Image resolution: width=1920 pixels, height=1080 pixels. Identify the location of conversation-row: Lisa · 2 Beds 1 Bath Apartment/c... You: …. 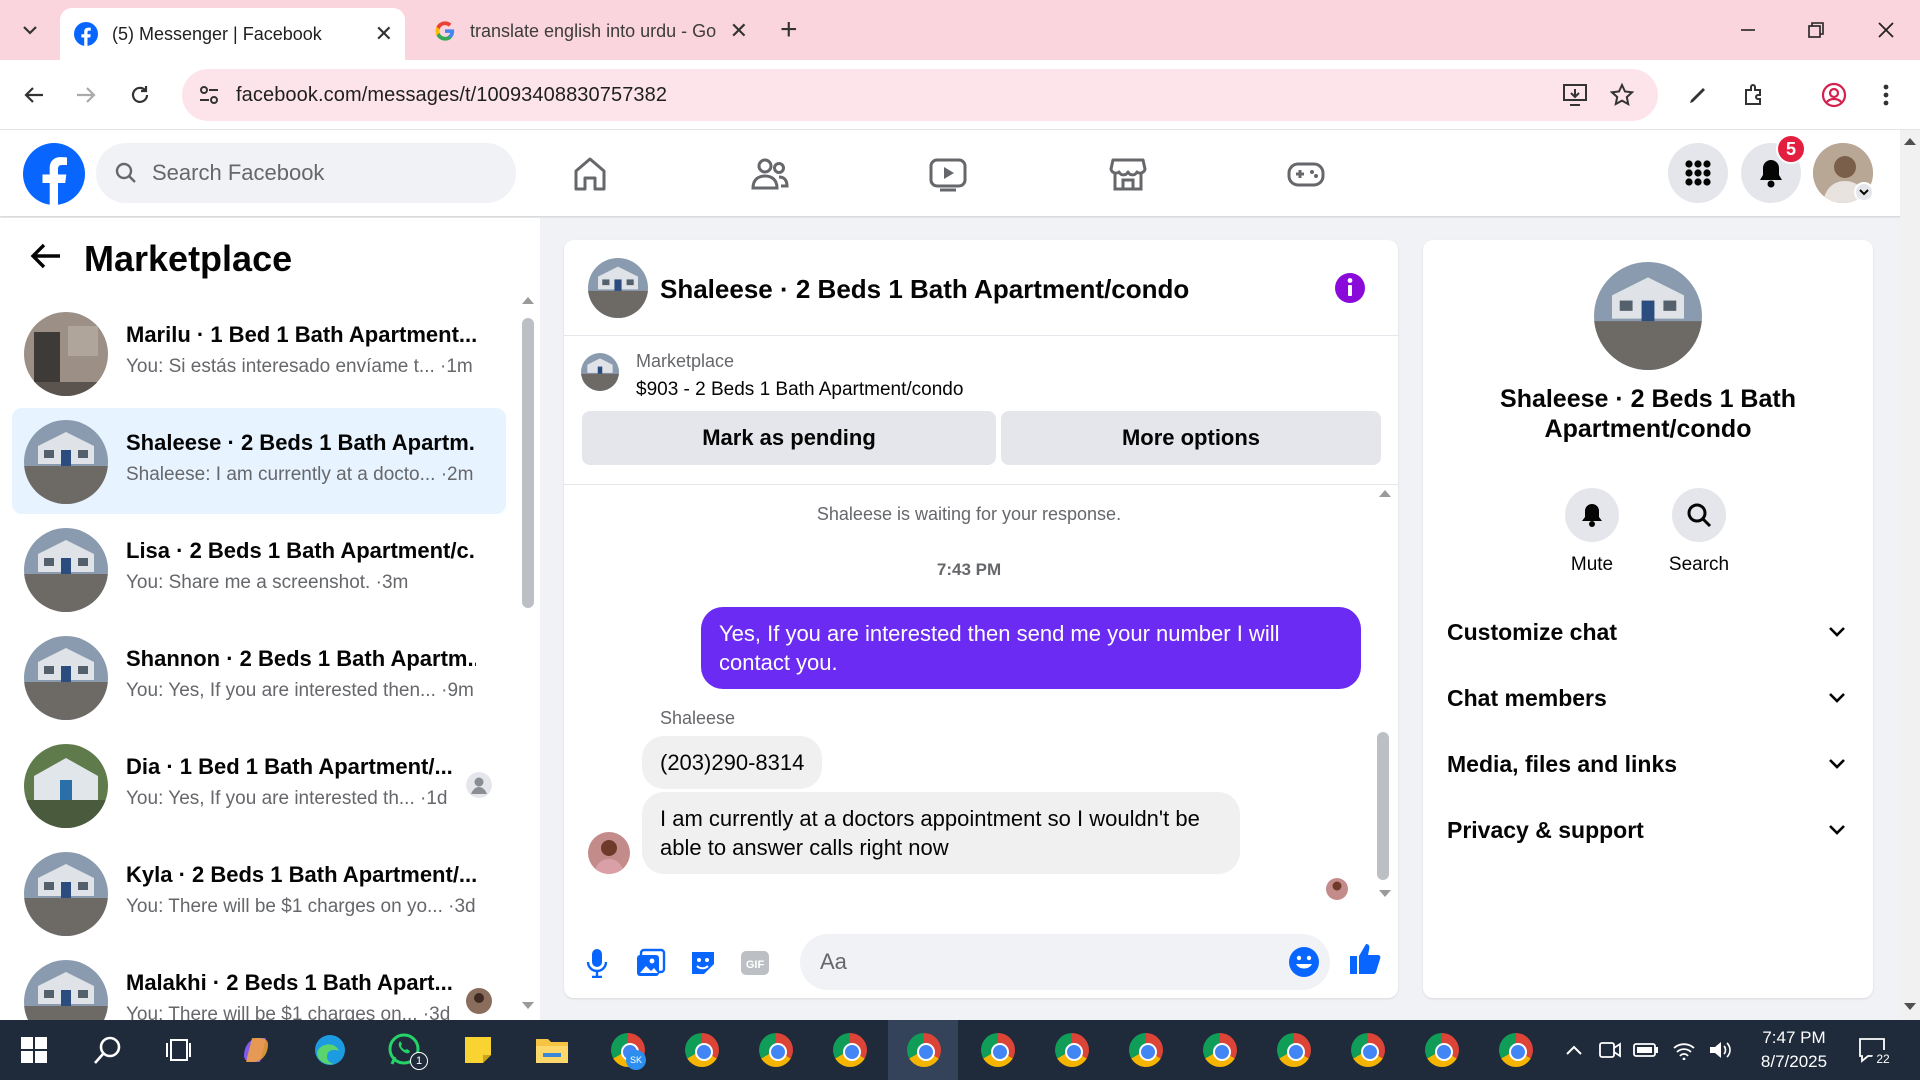
(259, 569).